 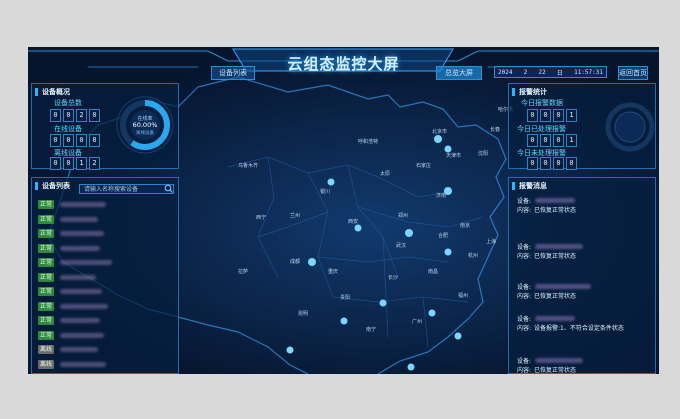 What do you see at coordinates (453, 155) in the screenshot?
I see `city-label: 天津市` at bounding box center [453, 155].